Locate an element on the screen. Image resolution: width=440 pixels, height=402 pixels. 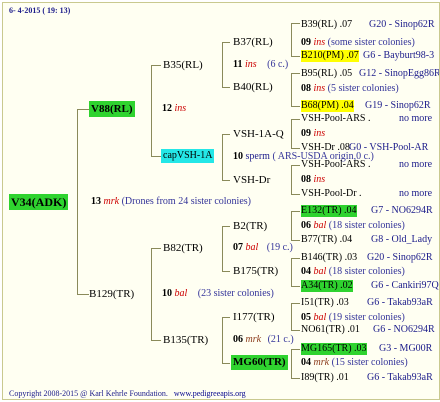
g4-i51-id: I51(TR) .03 is located at coordinates (325, 303).